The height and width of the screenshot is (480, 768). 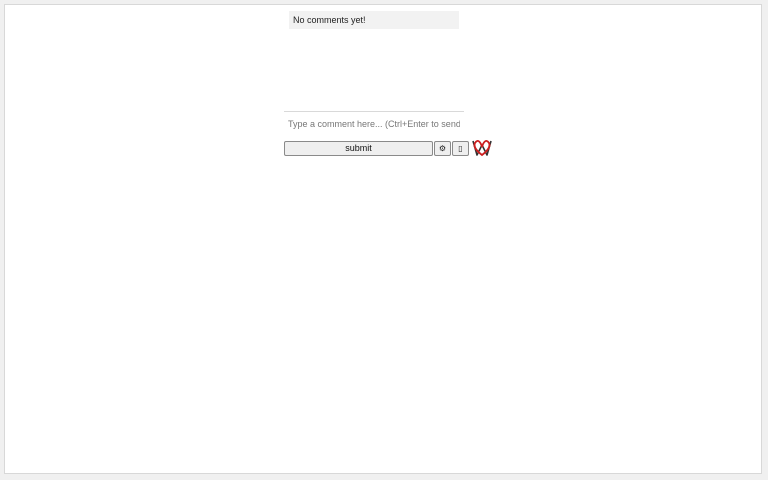 I want to click on settings-button: ⚙, so click(x=442, y=148).